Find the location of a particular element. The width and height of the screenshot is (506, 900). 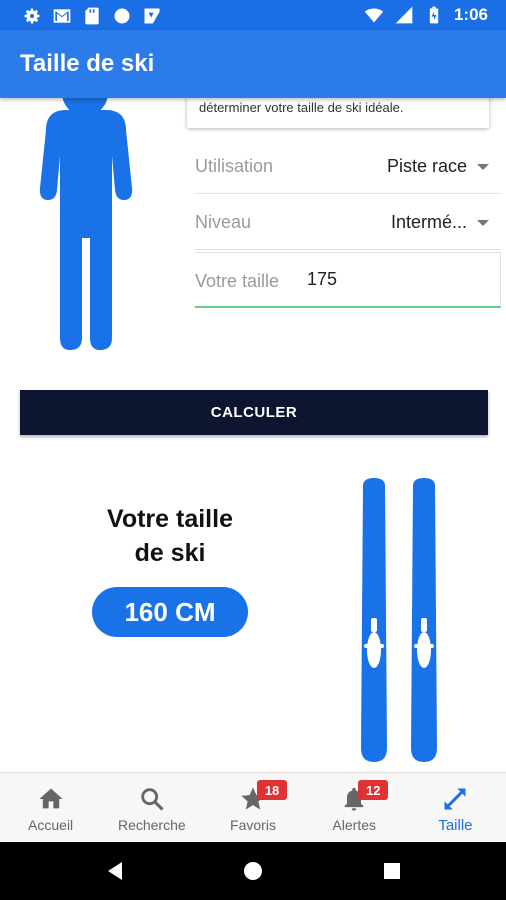

info-card-text: déterminer votre taille de ski idéale. is located at coordinates (301, 107).